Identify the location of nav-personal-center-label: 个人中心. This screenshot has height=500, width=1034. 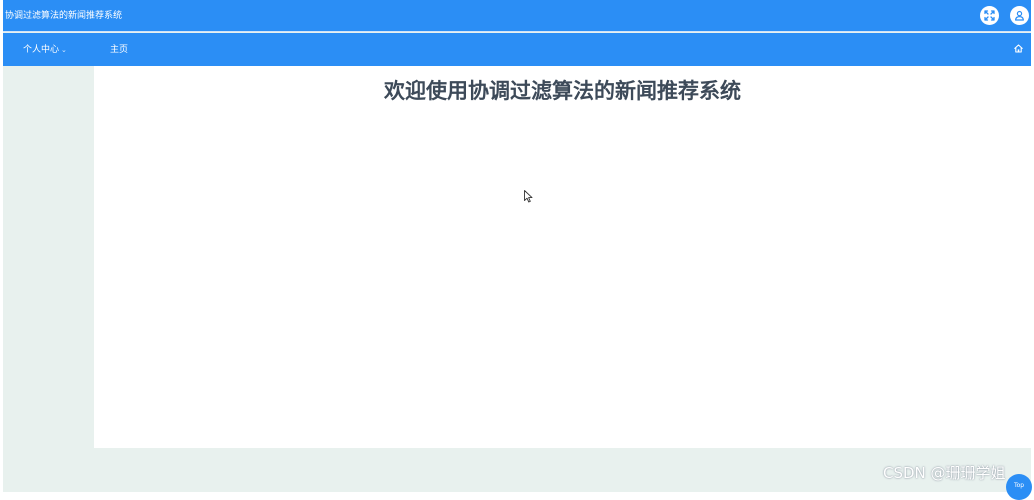
(41, 50).